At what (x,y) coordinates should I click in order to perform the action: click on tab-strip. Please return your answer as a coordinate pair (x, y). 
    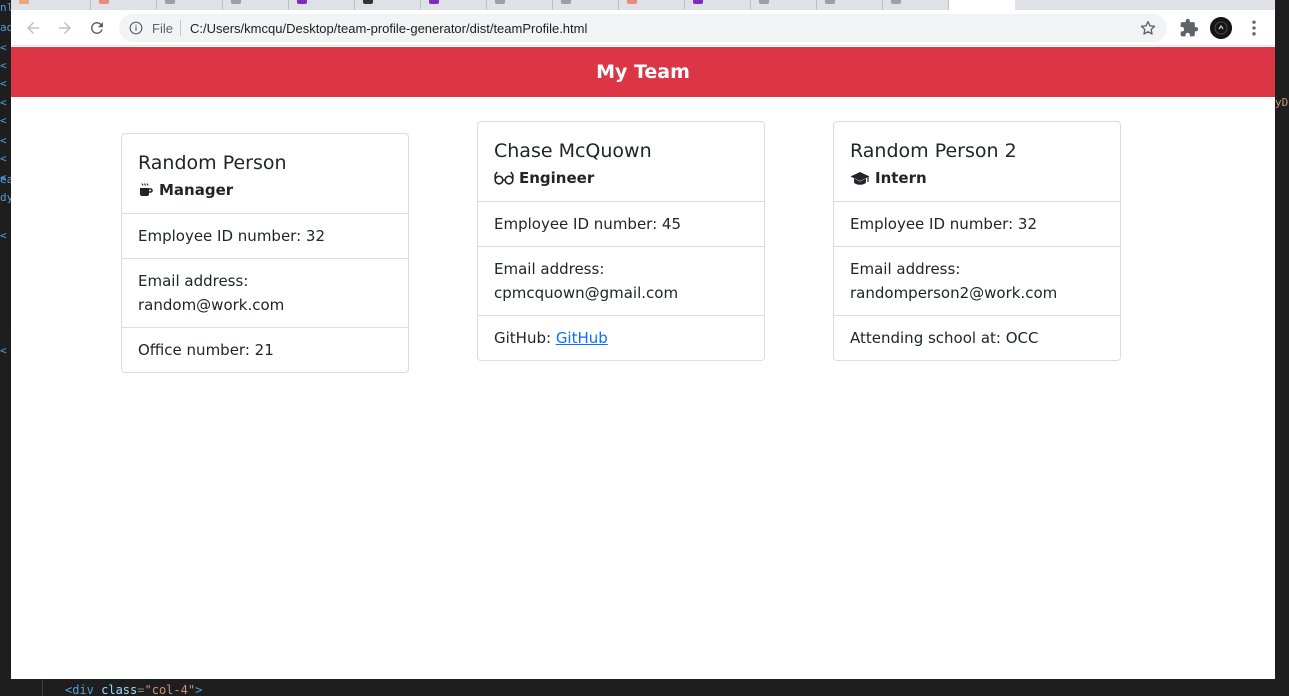
    Looking at the image, I should click on (643, 5).